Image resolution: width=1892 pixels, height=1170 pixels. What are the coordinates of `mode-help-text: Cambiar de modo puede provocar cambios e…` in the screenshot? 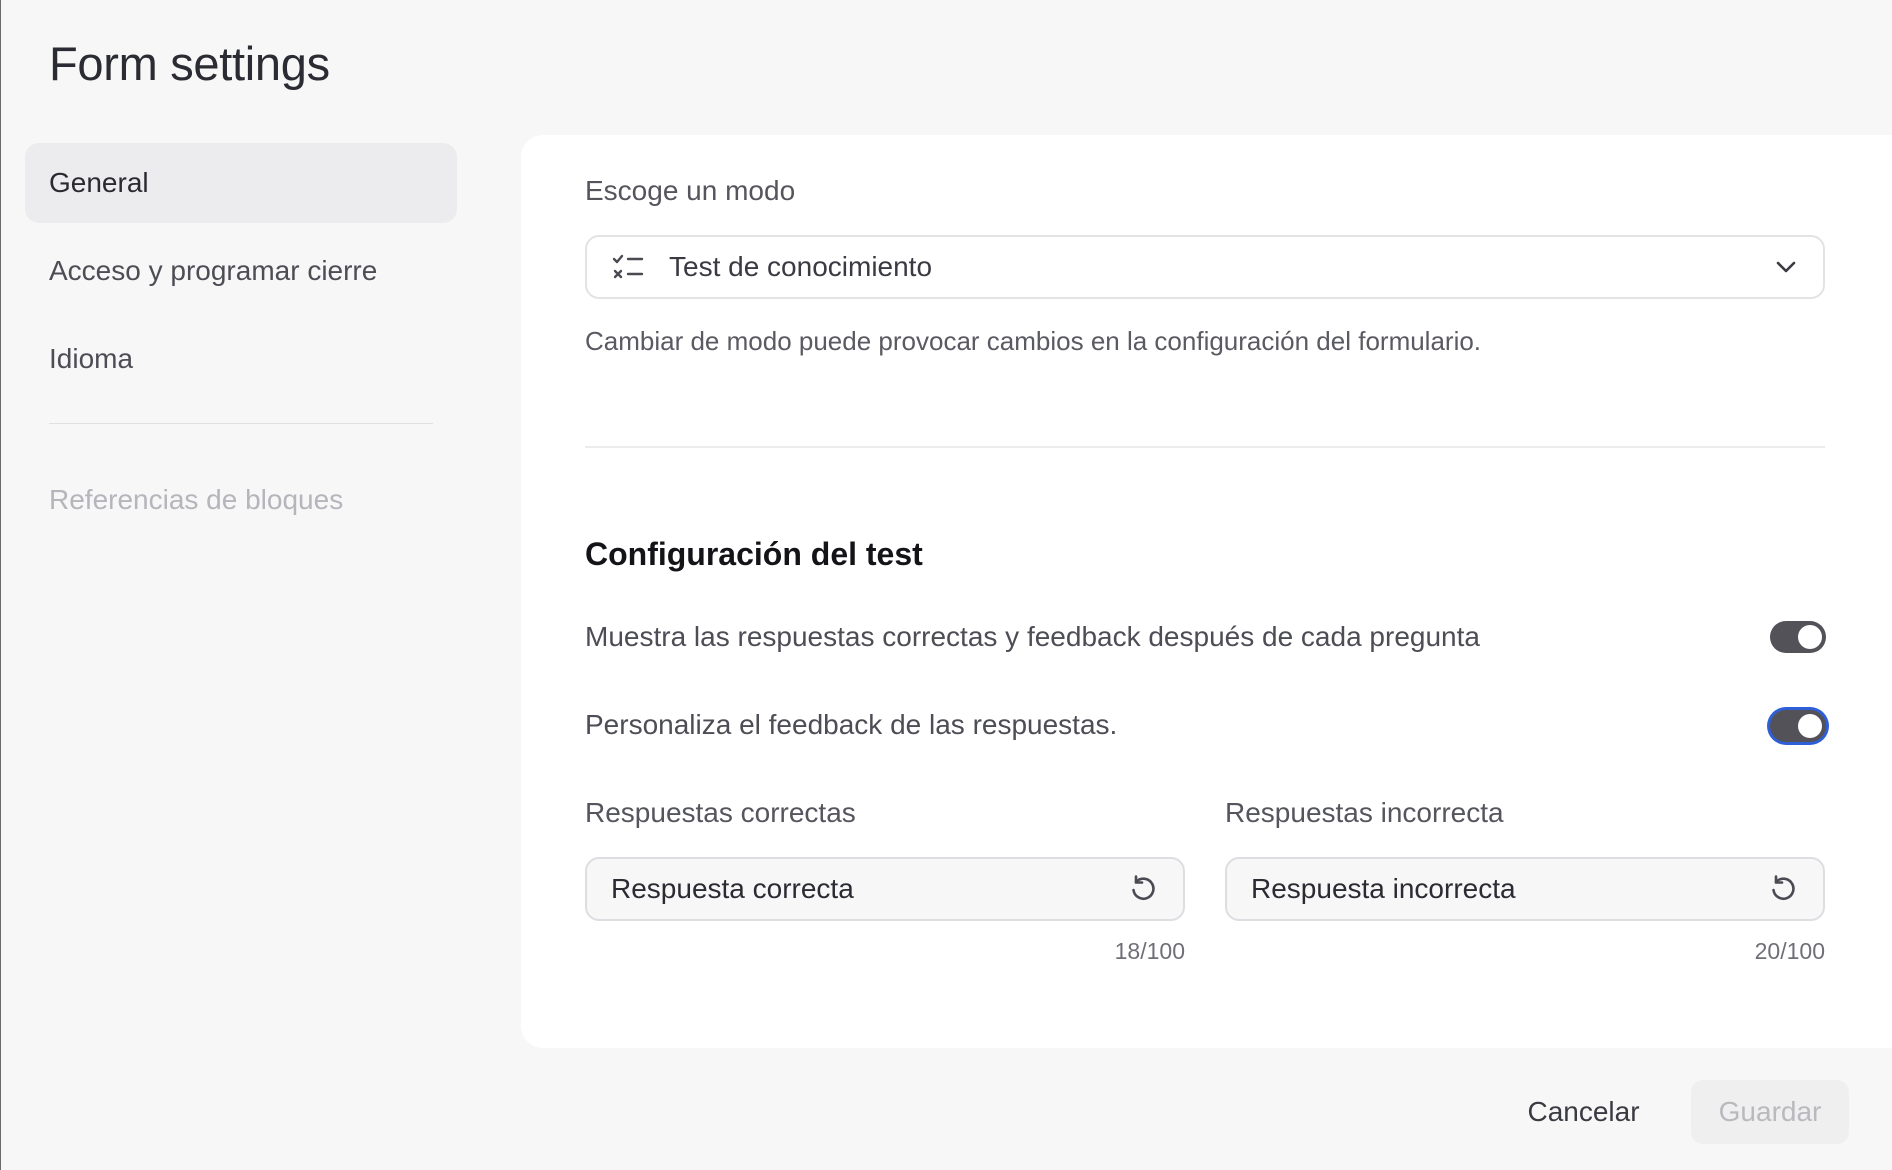 It's located at (1033, 341).